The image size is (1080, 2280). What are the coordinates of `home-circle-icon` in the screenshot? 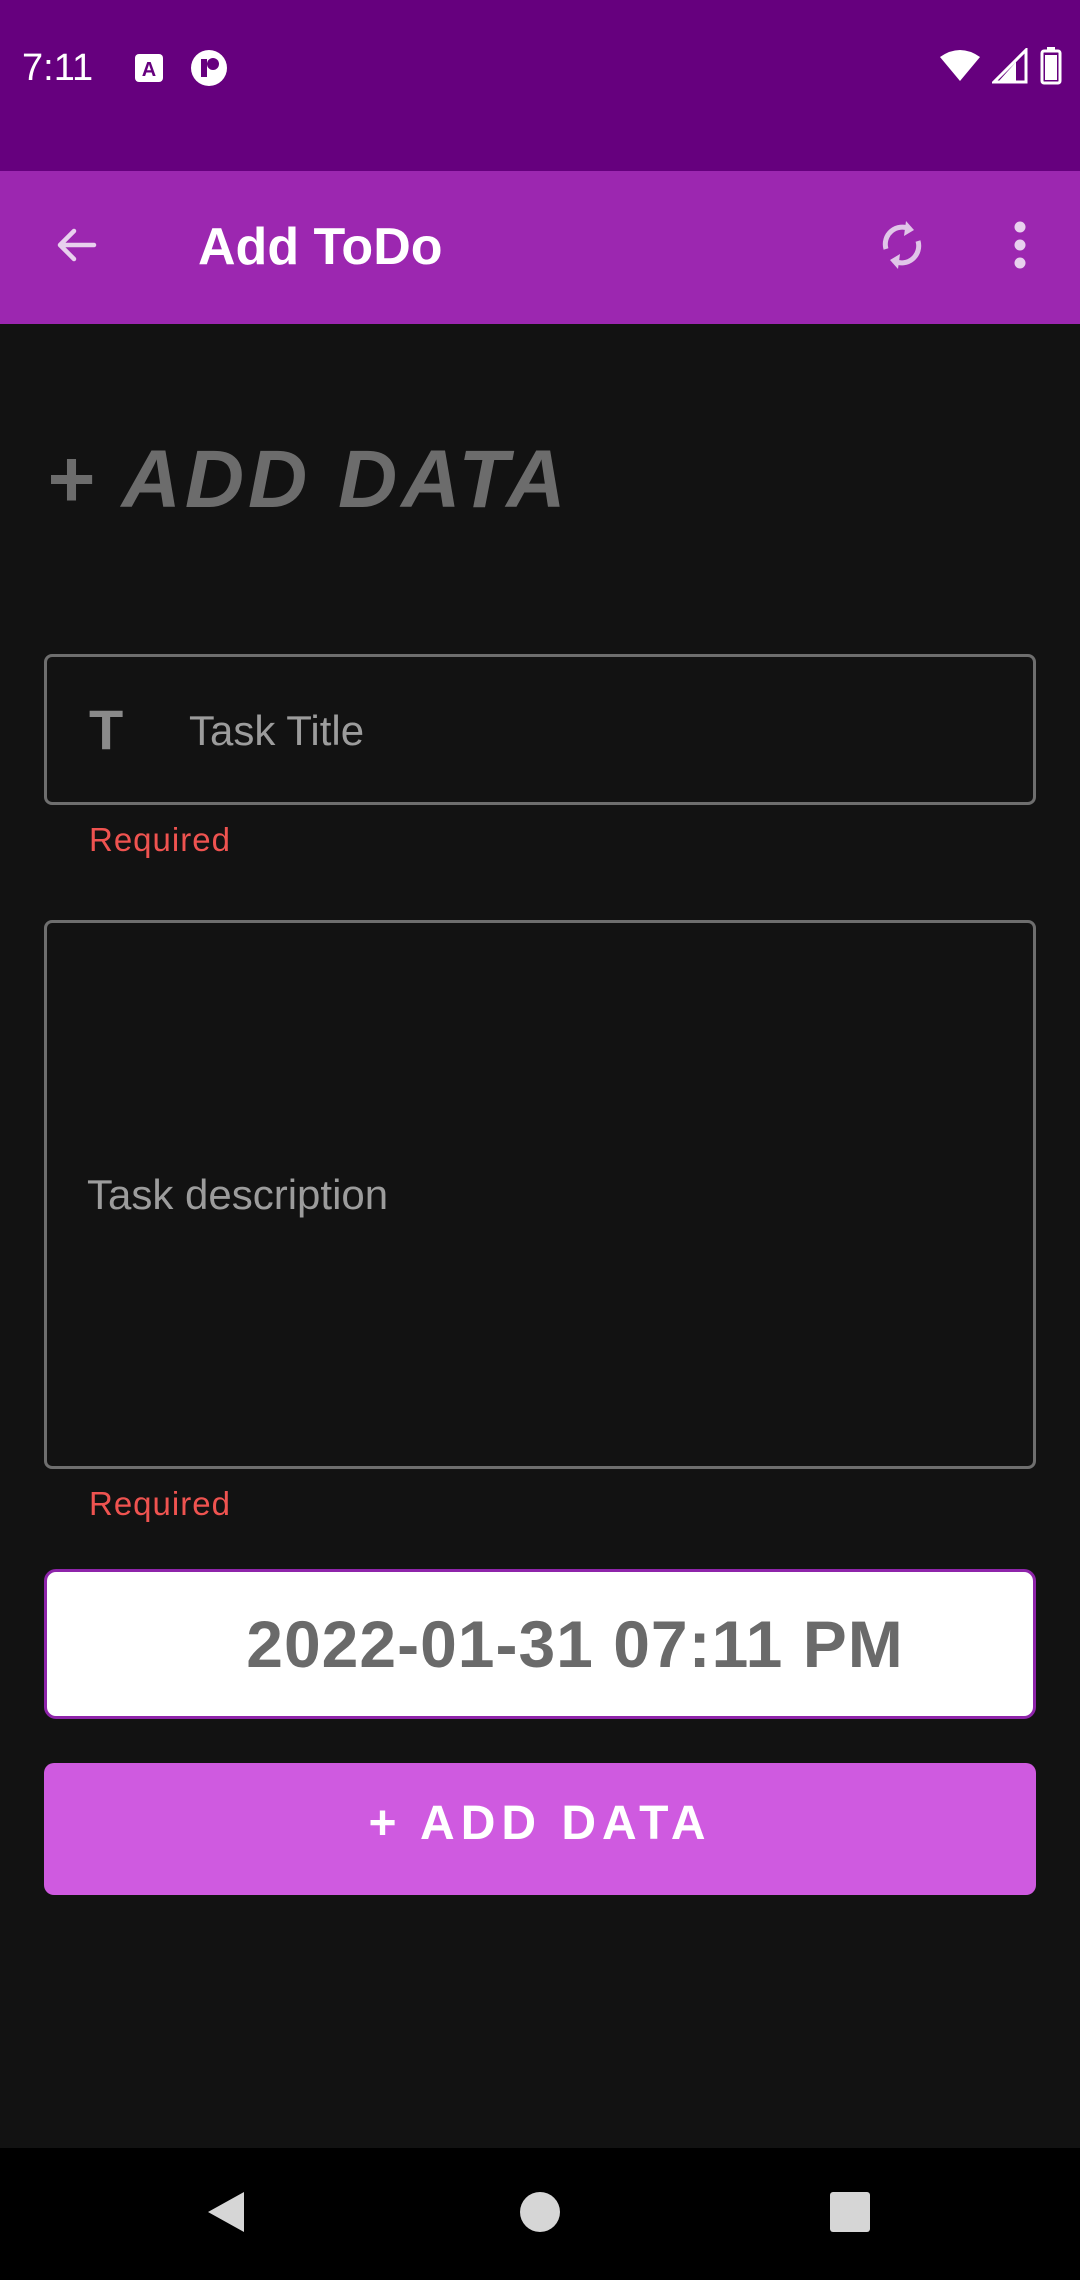 It's located at (540, 2214).